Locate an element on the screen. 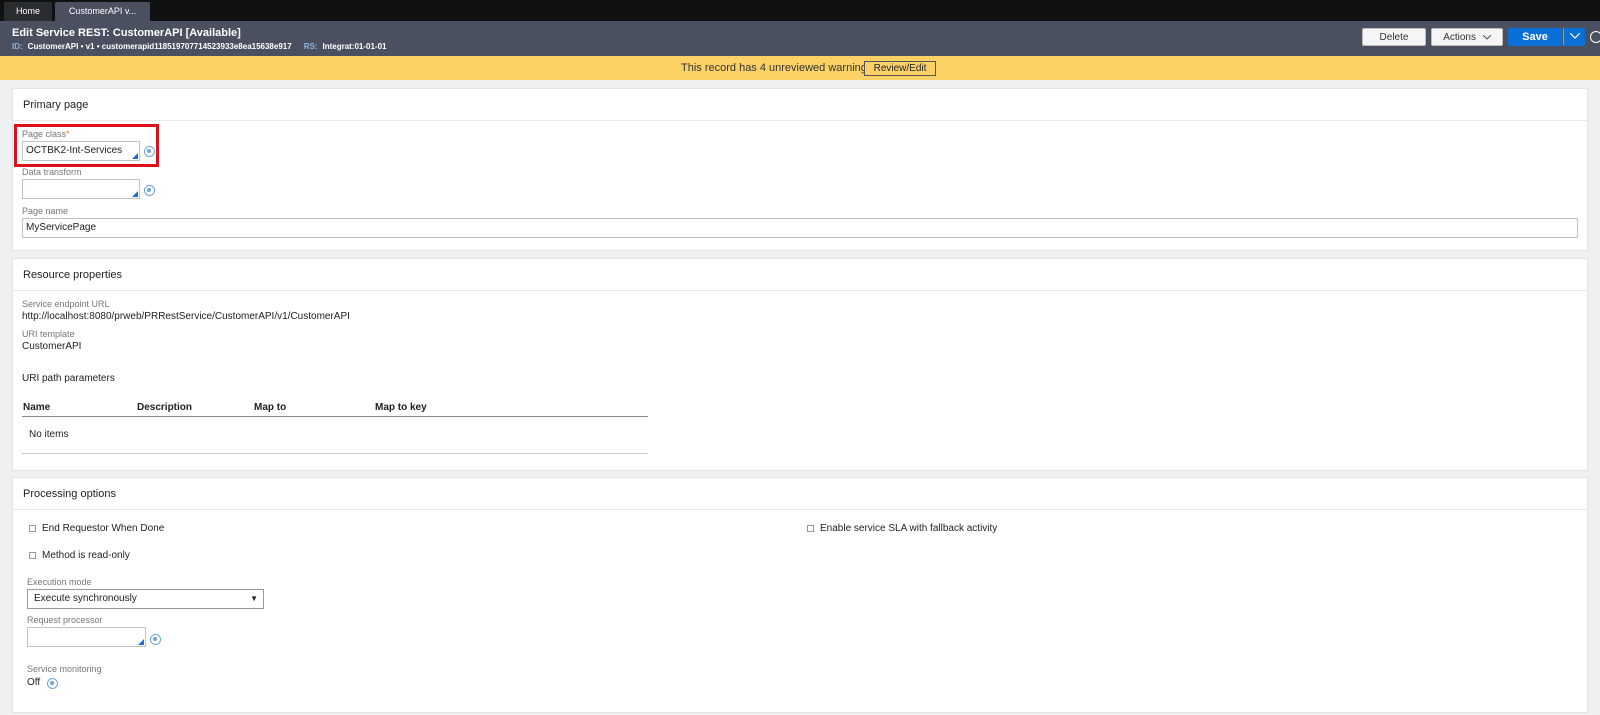 The image size is (1600, 715). section-title: Processing options is located at coordinates (69, 494).